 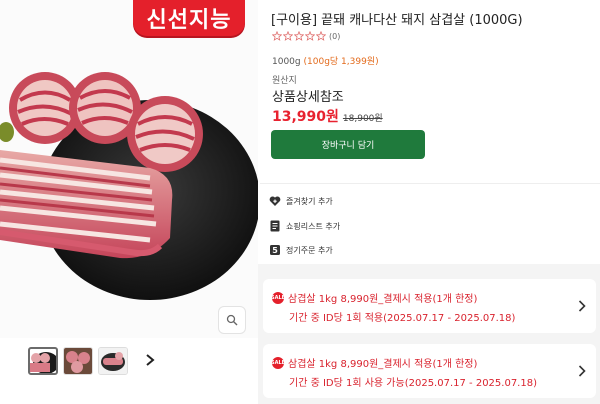 What do you see at coordinates (284, 81) in the screenshot?
I see `origin-label: 원산지` at bounding box center [284, 81].